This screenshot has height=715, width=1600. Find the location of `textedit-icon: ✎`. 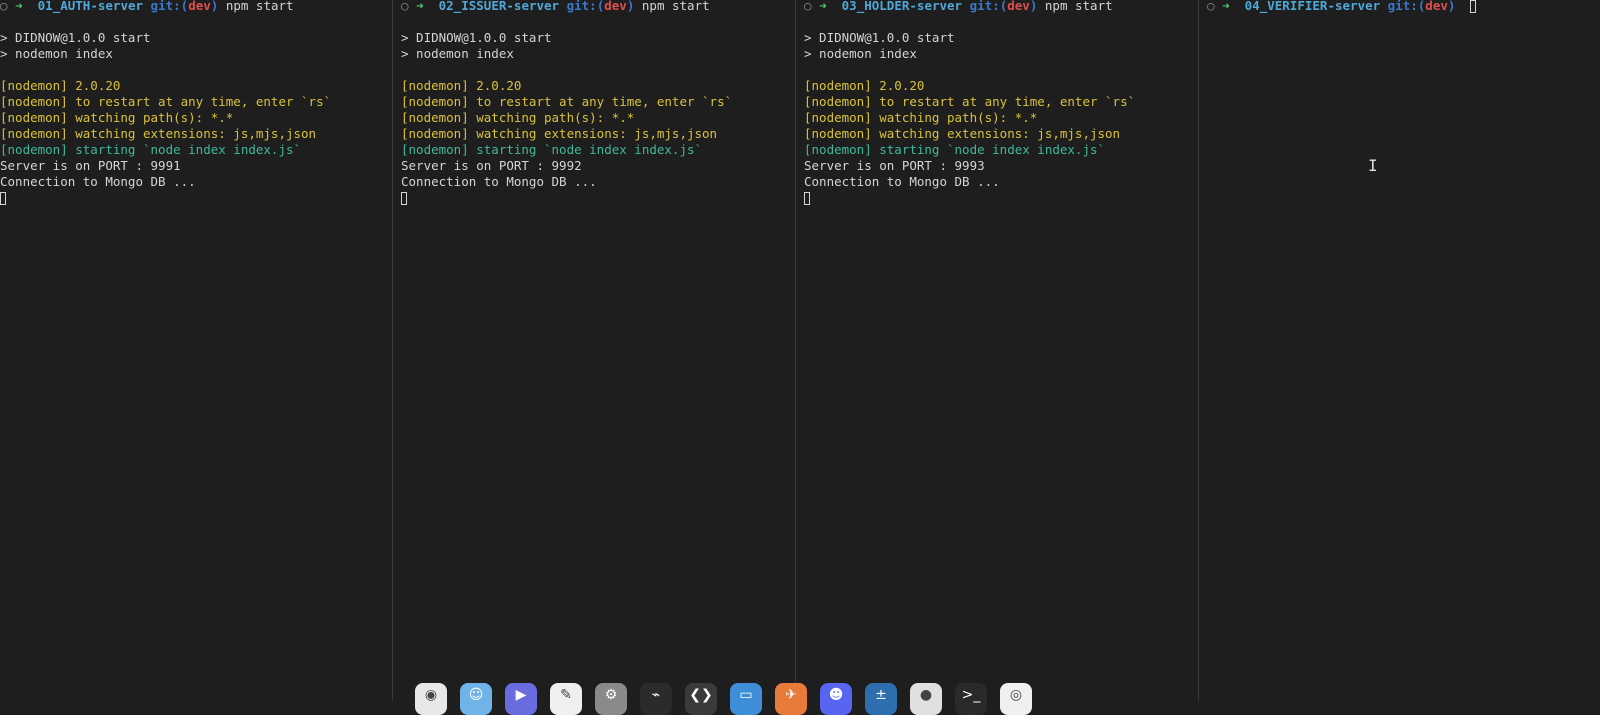

textedit-icon: ✎ is located at coordinates (566, 699).